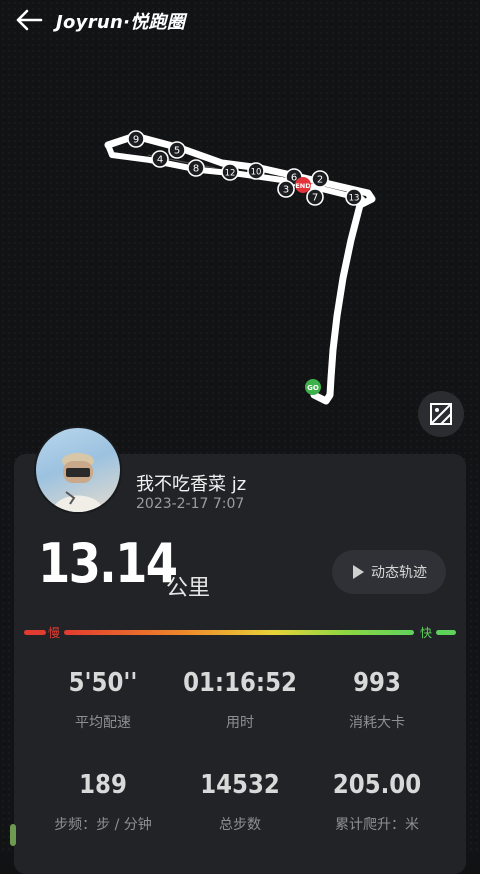 The height and width of the screenshot is (874, 480). I want to click on km-marker-label: 5, so click(177, 151).